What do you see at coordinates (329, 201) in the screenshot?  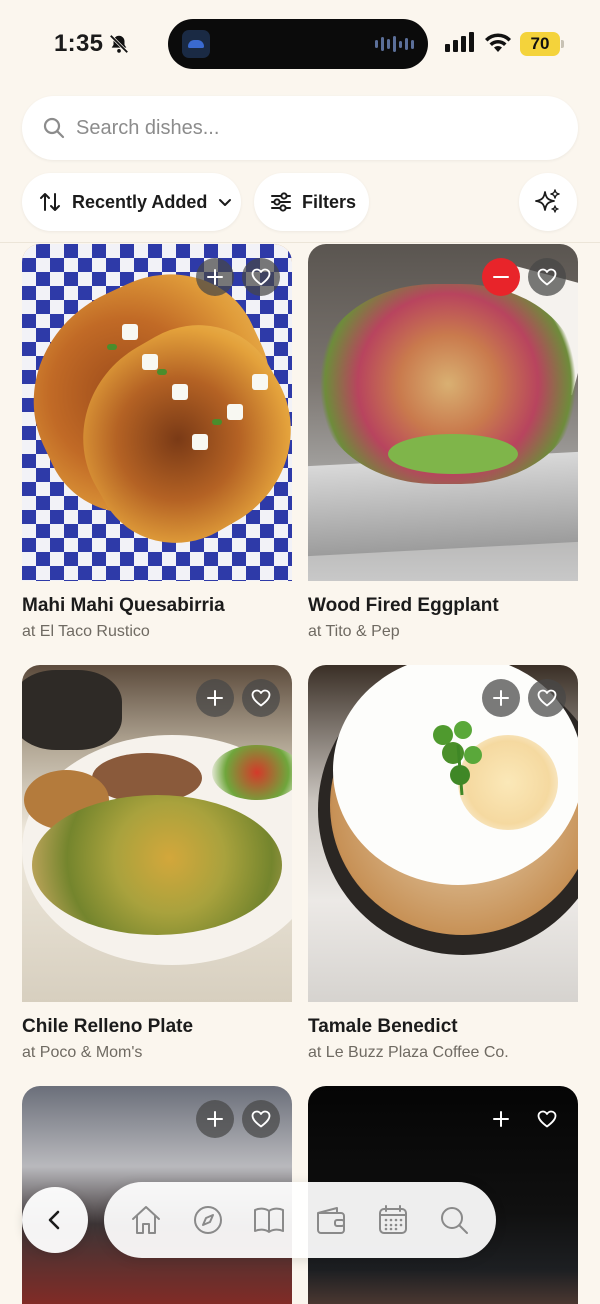 I see `filters-label: Filters` at bounding box center [329, 201].